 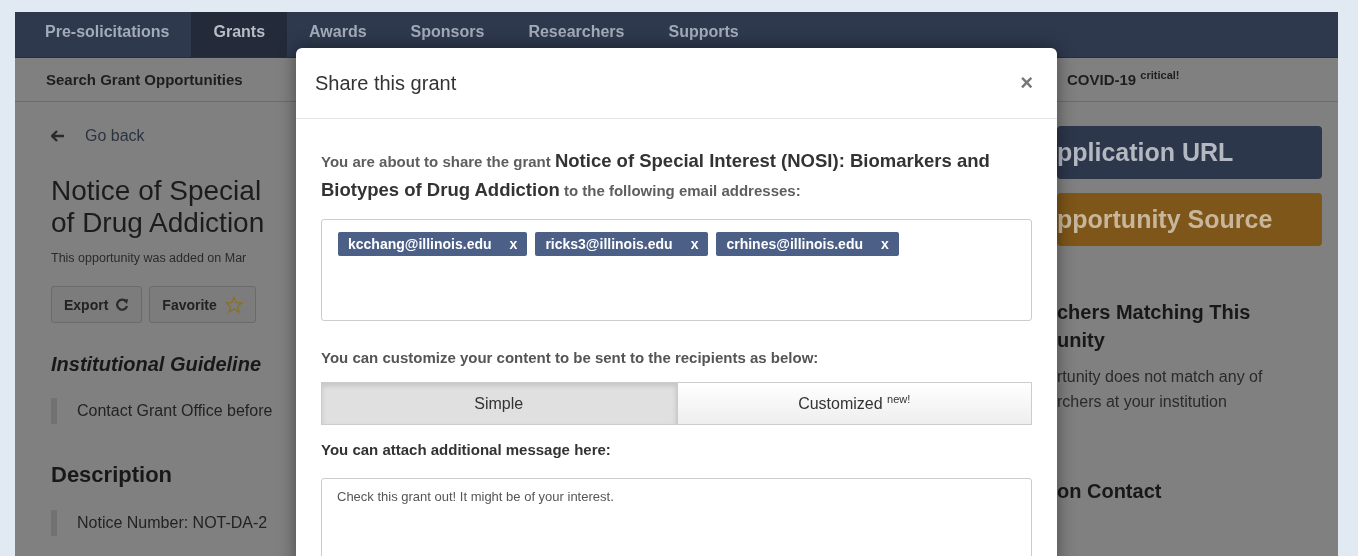 I want to click on matching-text: rchers at your institution, so click(x=1142, y=402).